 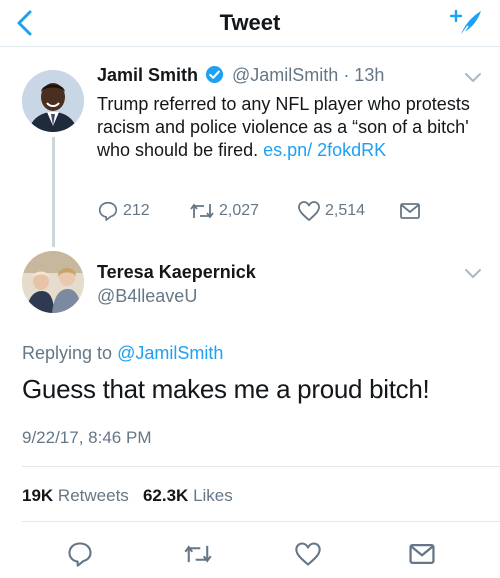 I want to click on page-title: Tweet, so click(x=250, y=22).